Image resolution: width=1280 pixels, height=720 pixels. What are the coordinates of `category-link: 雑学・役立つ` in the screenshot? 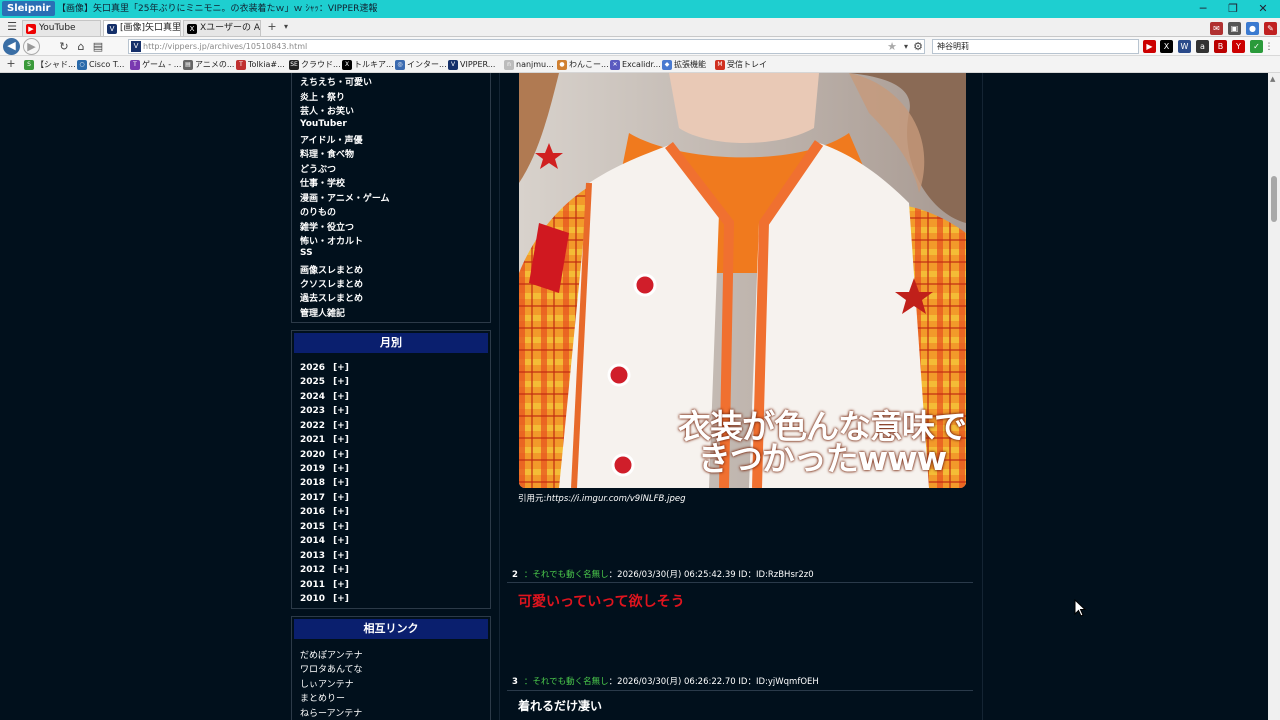 It's located at (327, 226).